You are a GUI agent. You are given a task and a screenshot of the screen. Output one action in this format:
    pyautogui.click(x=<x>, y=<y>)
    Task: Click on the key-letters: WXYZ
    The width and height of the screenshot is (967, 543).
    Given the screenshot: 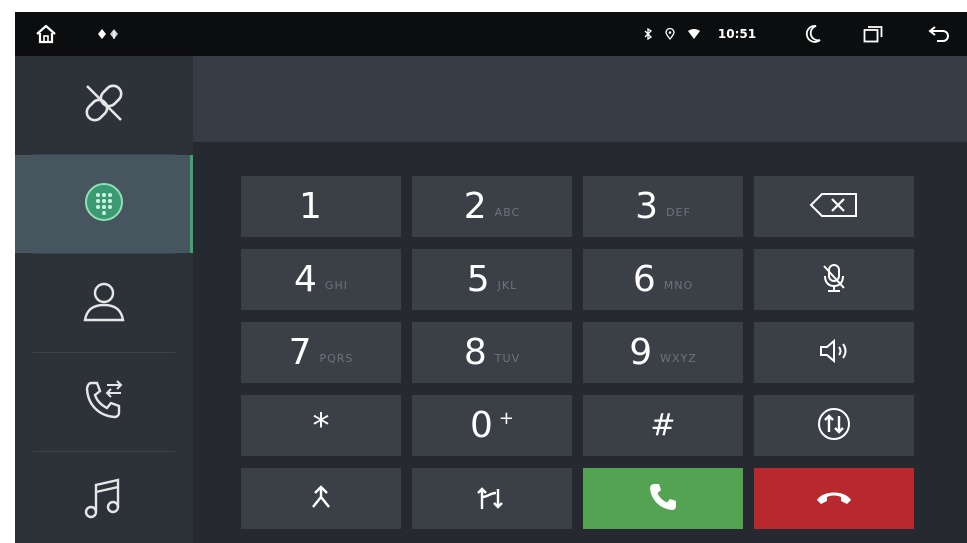 What is the action you would take?
    pyautogui.click(x=678, y=358)
    